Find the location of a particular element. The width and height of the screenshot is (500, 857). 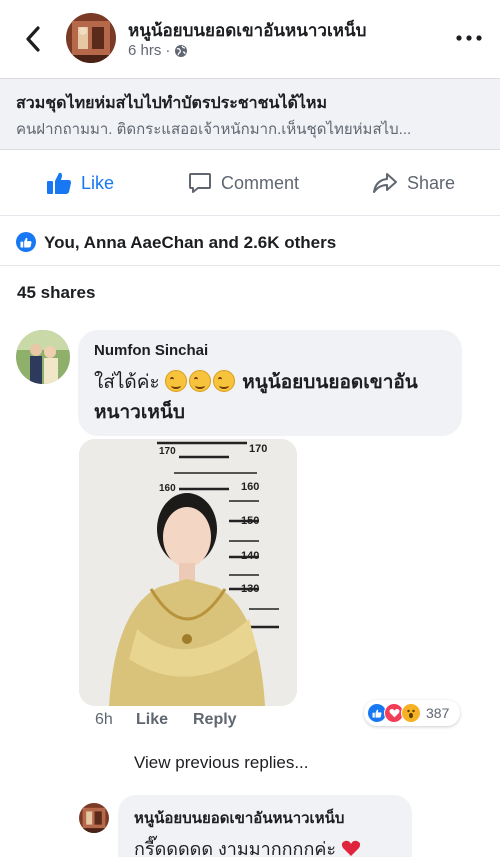

thumbs-up-icon is located at coordinates (59, 183).